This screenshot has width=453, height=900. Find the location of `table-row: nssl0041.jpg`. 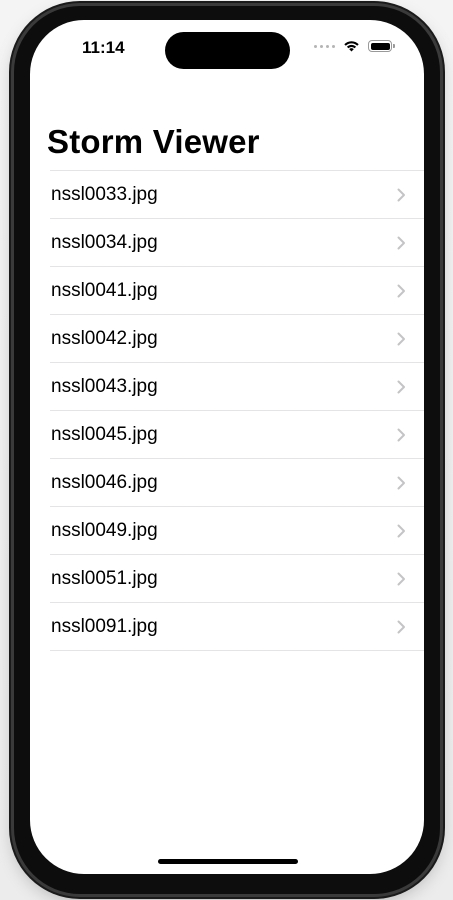

table-row: nssl0041.jpg is located at coordinates (227, 291).